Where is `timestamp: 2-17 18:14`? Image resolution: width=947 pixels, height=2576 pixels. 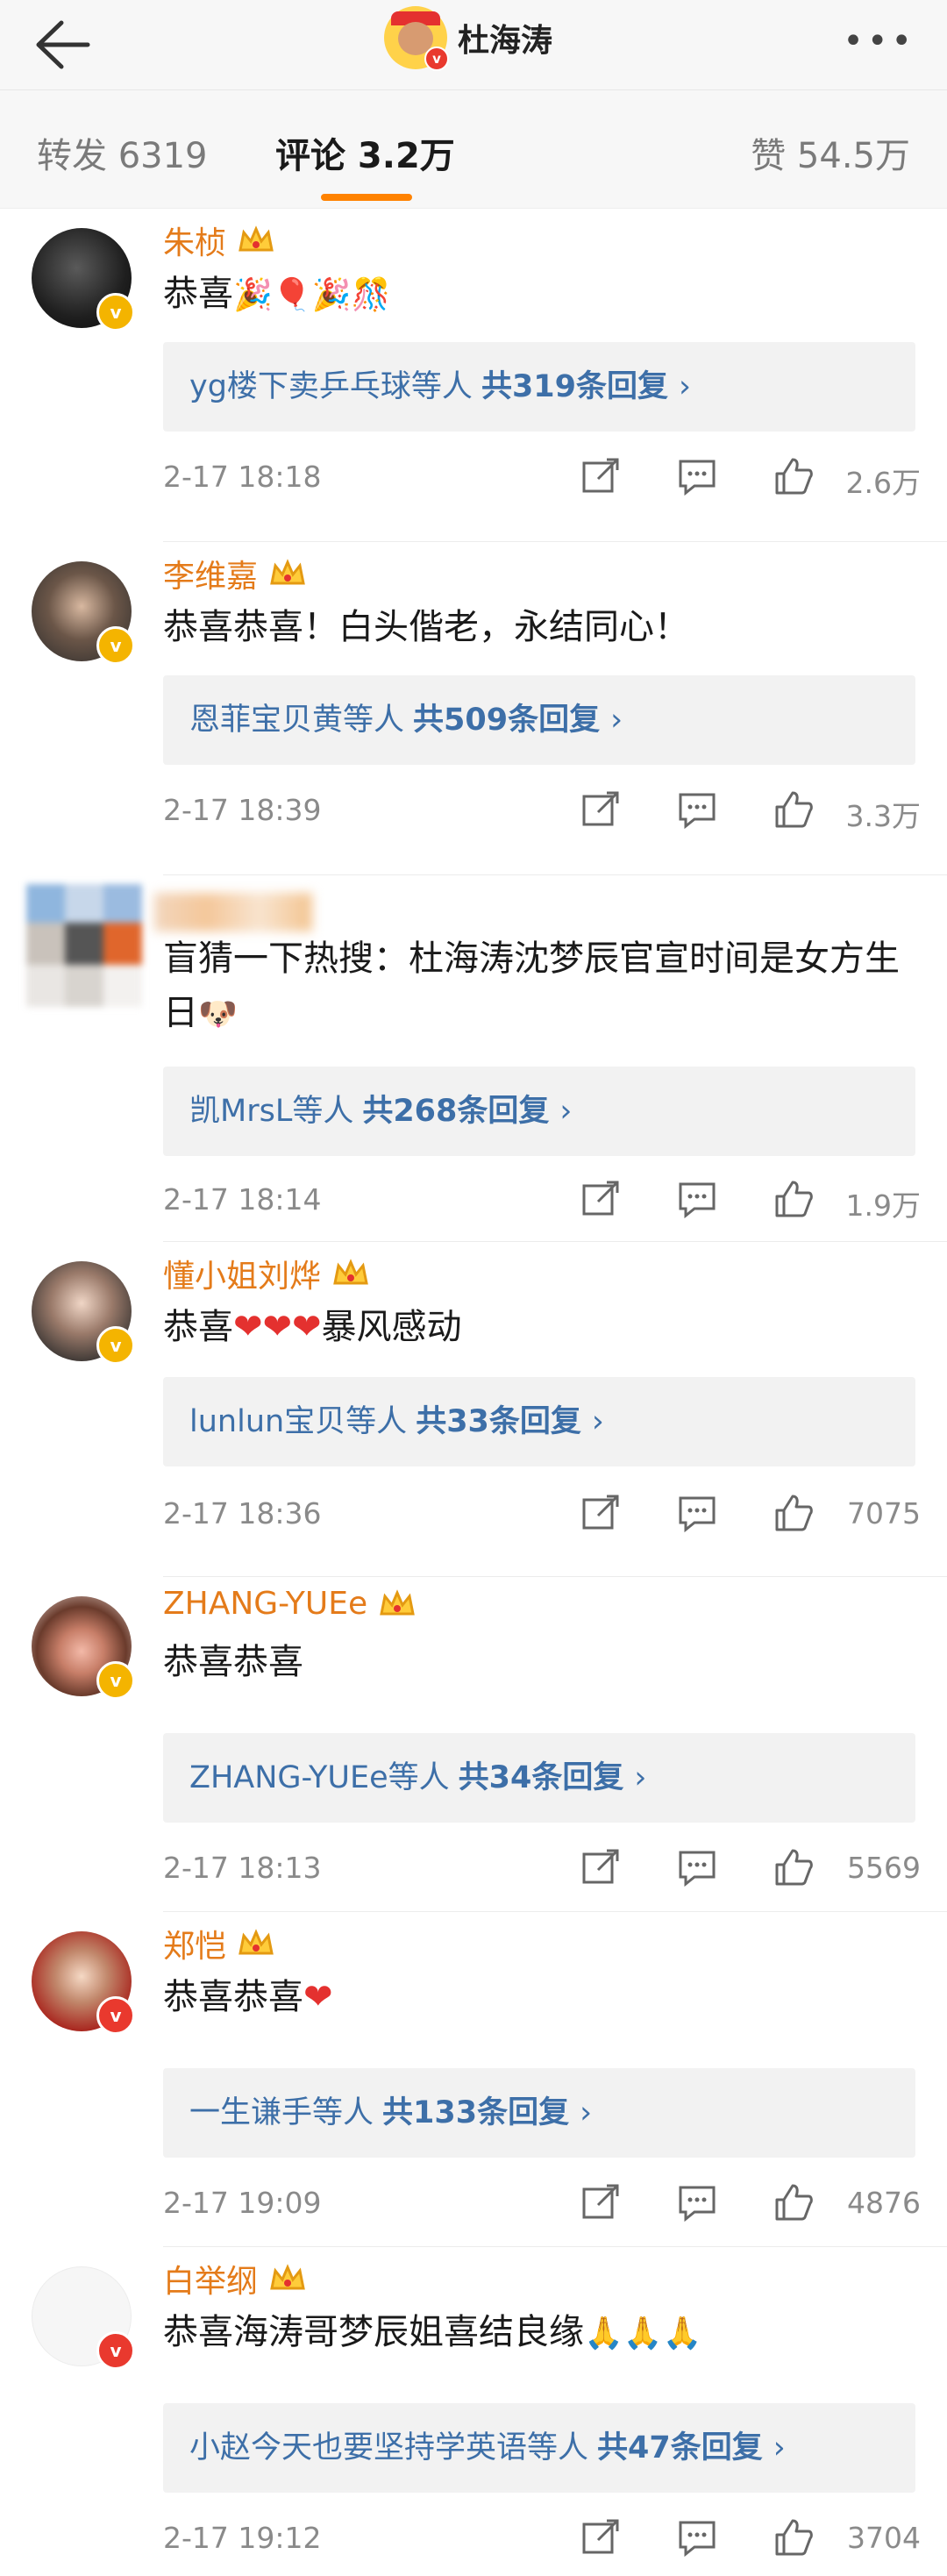
timestamp: 2-17 18:14 is located at coordinates (242, 1199).